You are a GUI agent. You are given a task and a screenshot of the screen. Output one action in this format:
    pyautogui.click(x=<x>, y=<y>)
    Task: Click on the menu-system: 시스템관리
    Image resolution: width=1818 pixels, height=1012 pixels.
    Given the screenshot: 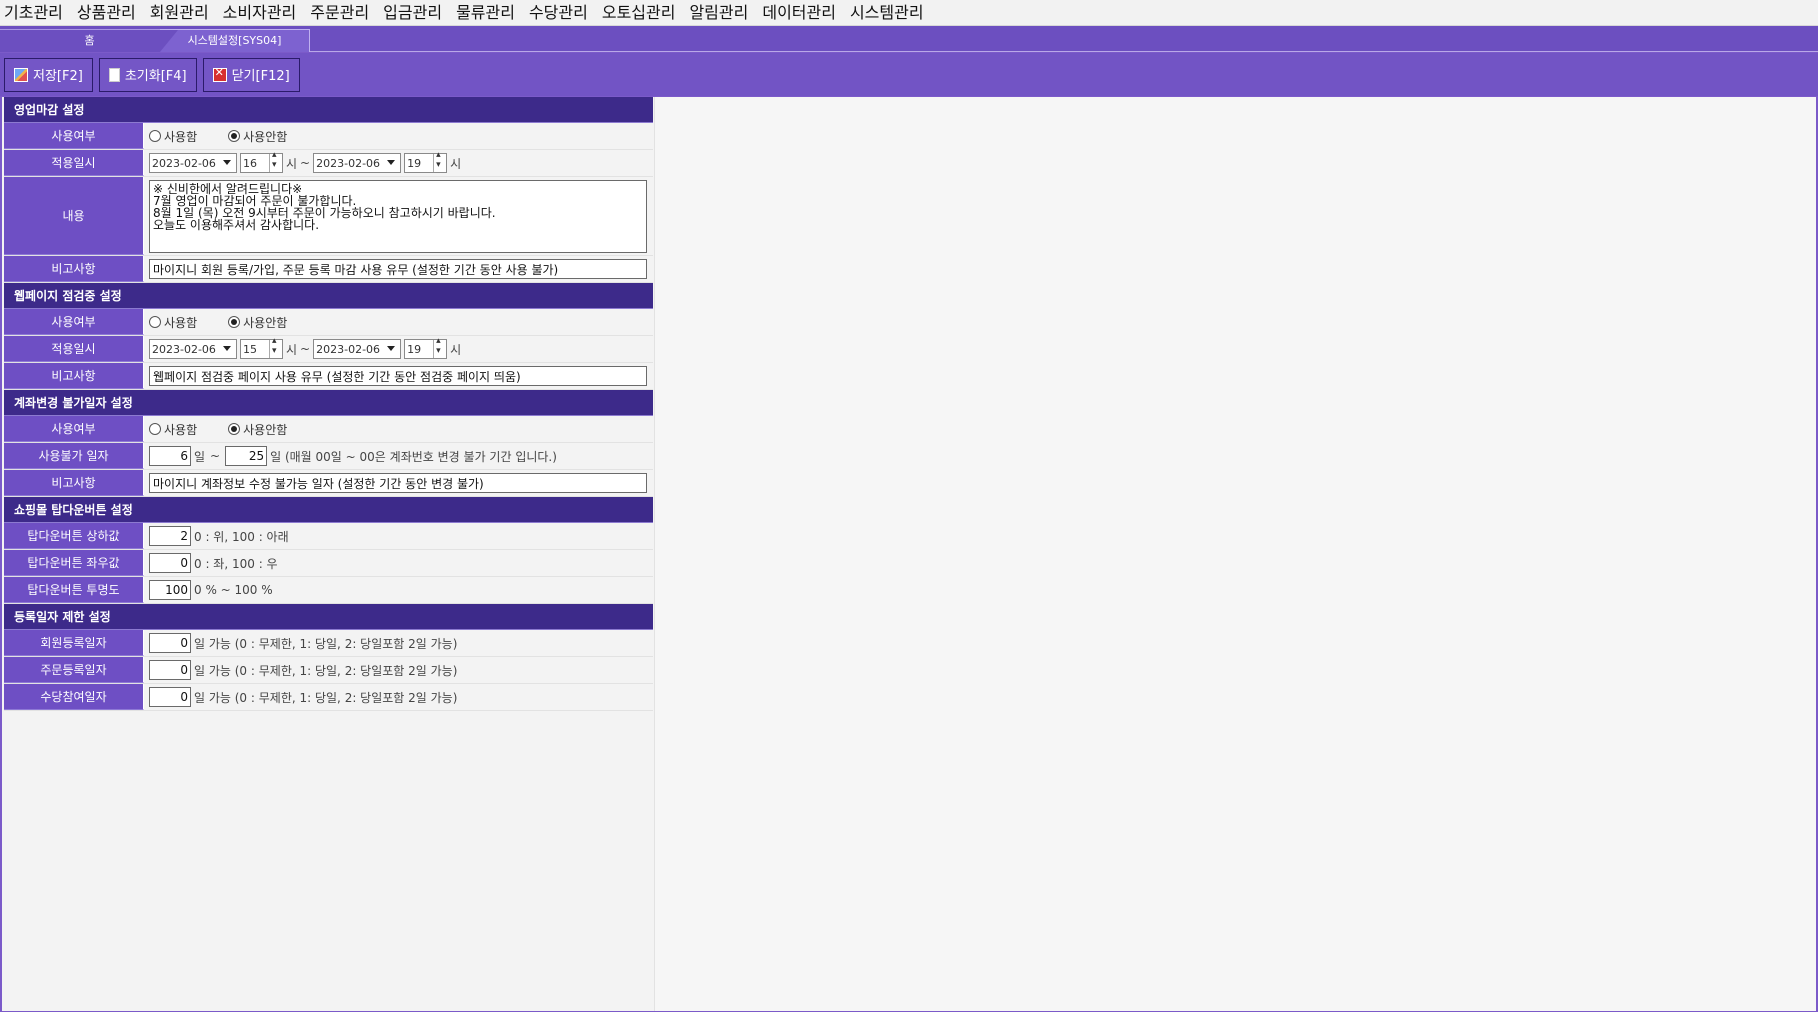 What is the action you would take?
    pyautogui.click(x=888, y=13)
    